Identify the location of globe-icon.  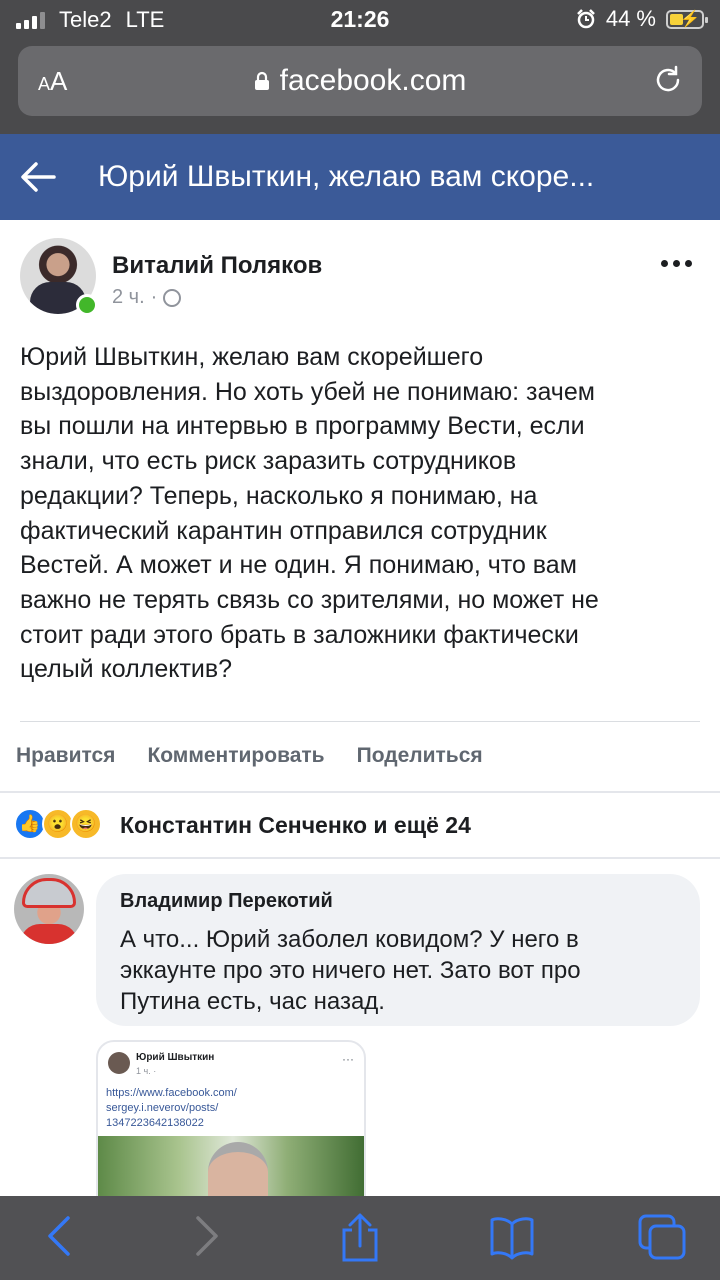
(172, 297).